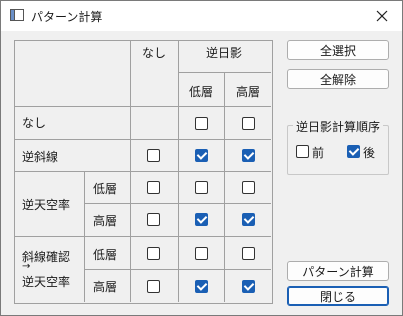  Describe the element at coordinates (201, 187) in the screenshot. I see `checkbox-sky-low-low` at that location.